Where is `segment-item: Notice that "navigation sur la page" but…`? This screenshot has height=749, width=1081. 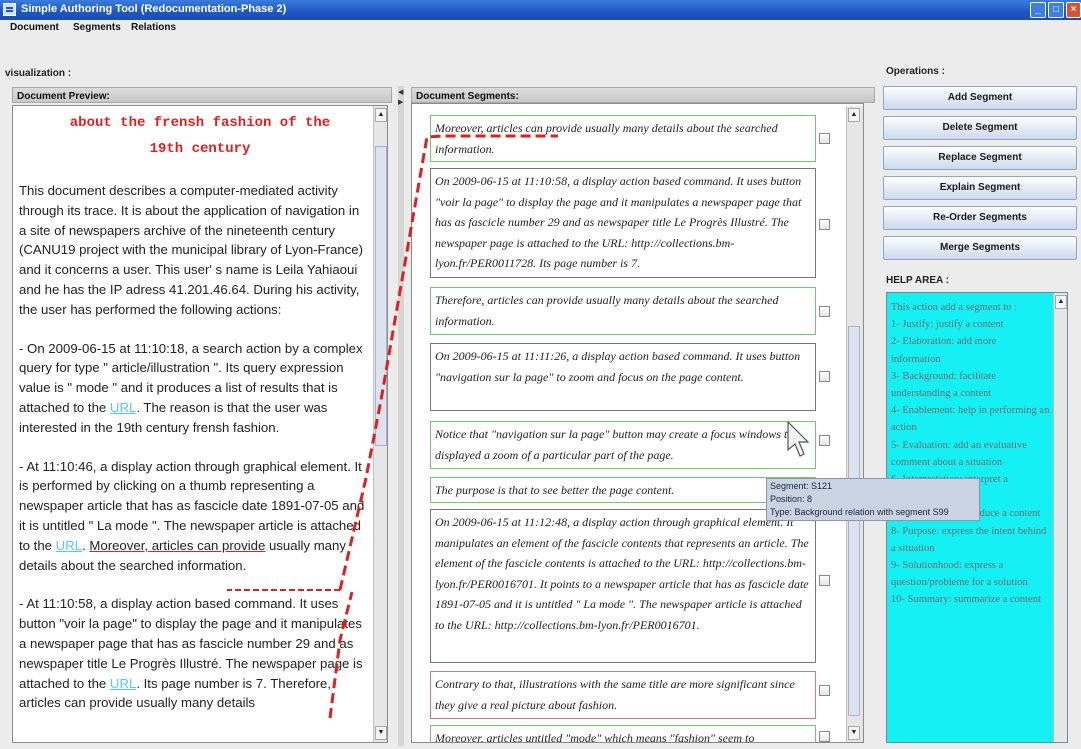
segment-item: Notice that "navigation sur la page" but… is located at coordinates (623, 445).